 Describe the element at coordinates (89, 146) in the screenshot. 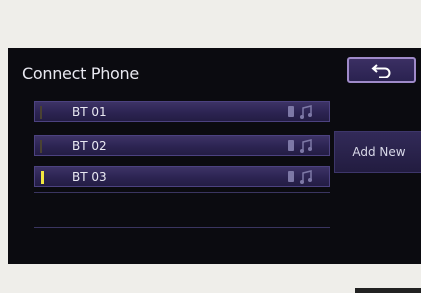

I see `device-label: BT 02` at that location.